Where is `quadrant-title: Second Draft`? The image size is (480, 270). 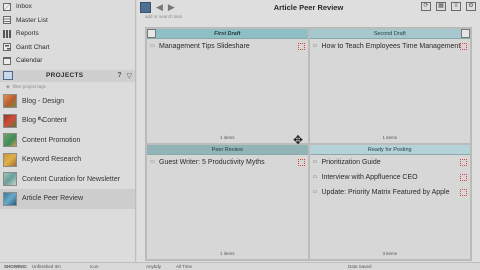 quadrant-title: Second Draft is located at coordinates (389, 33).